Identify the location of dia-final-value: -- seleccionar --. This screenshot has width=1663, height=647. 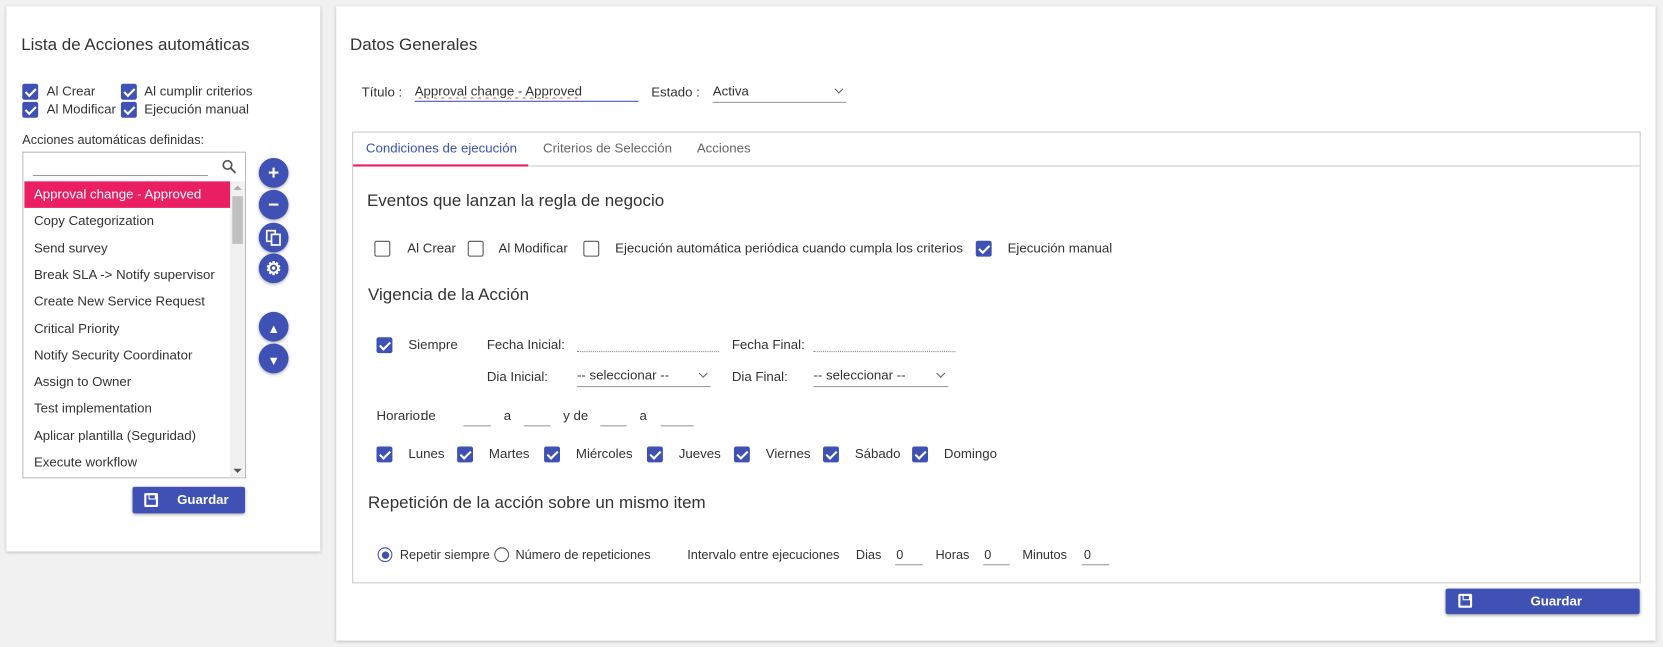
(859, 375).